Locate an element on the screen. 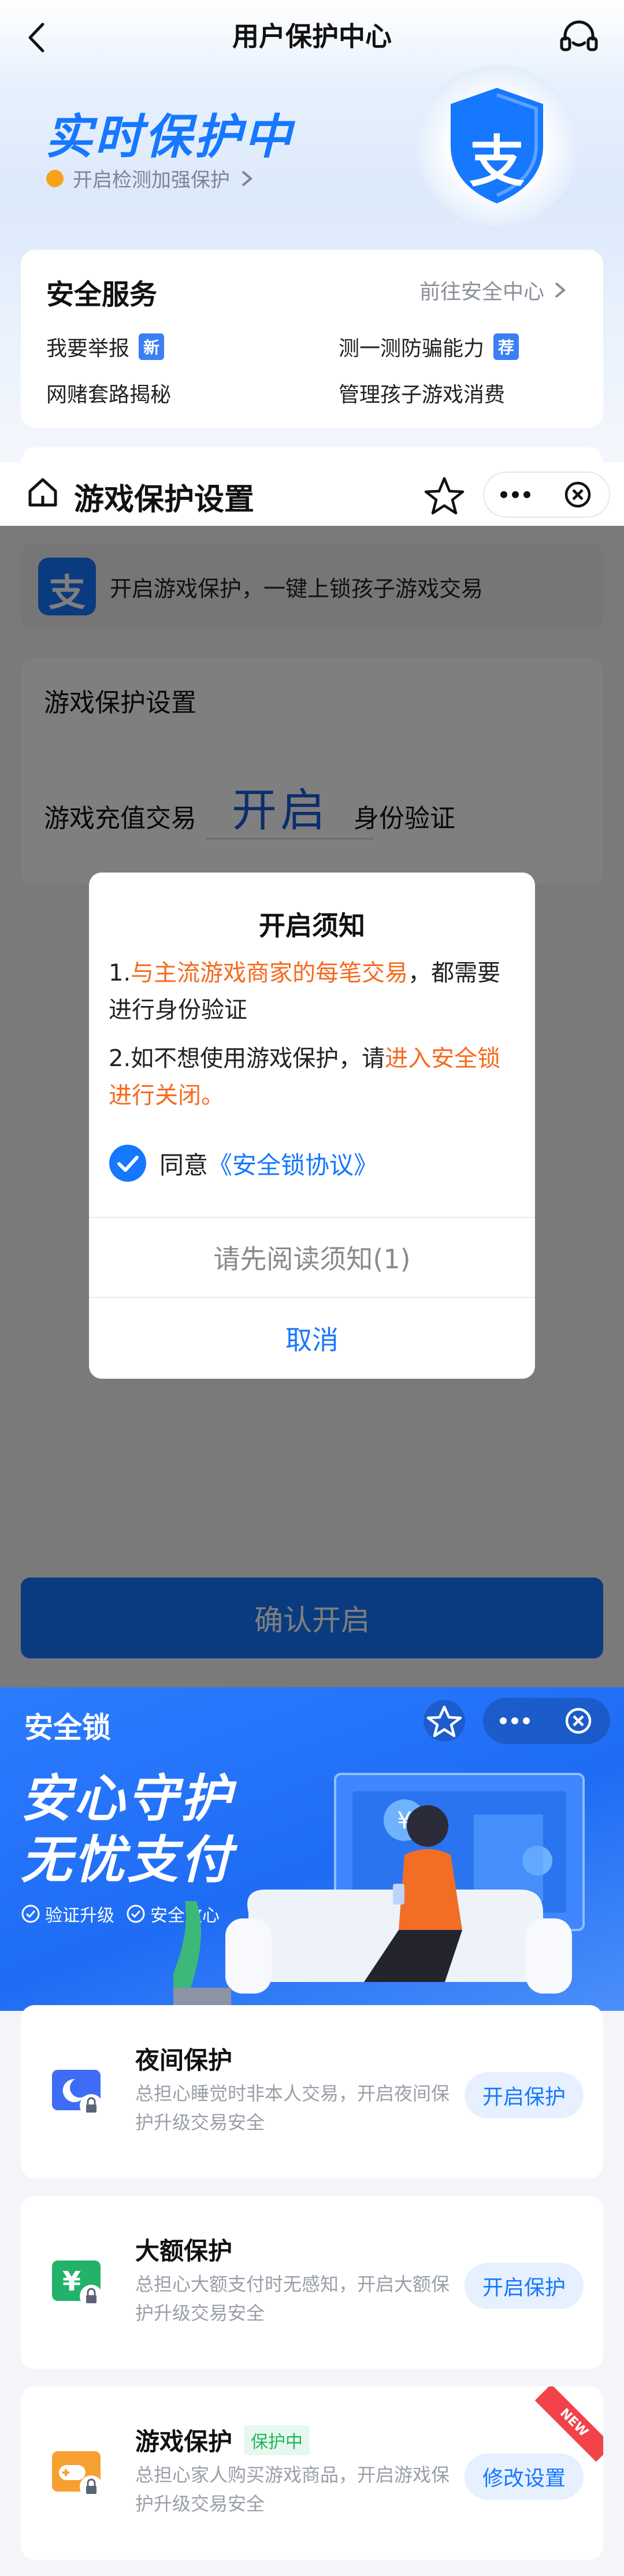 This screenshot has height=2576, width=624. headset-icon is located at coordinates (579, 35).